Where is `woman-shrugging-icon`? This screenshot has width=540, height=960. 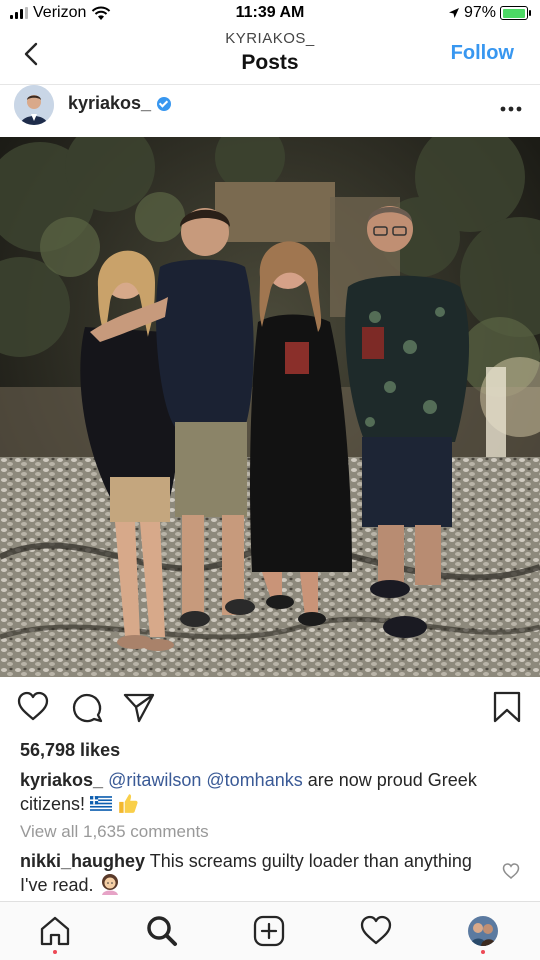
woman-shrugging-icon is located at coordinates (109, 884).